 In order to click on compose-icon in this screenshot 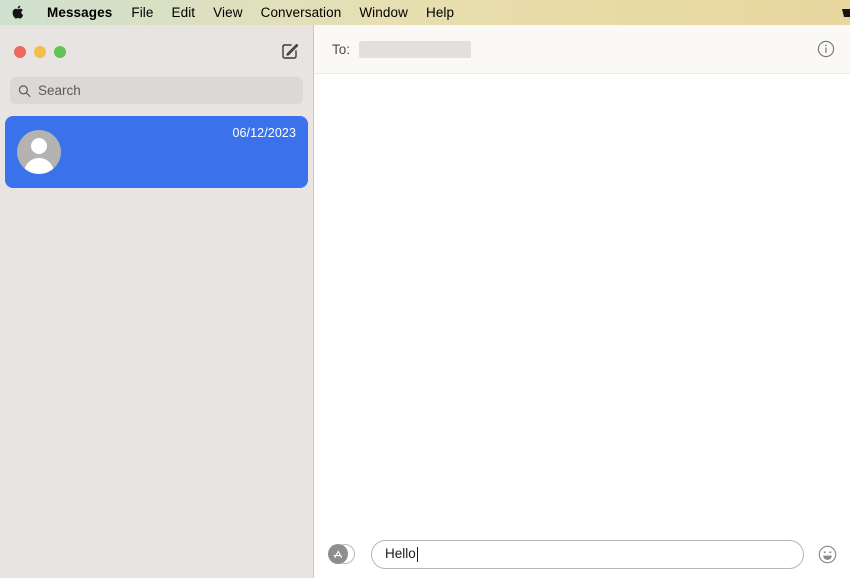, I will do `click(290, 51)`.